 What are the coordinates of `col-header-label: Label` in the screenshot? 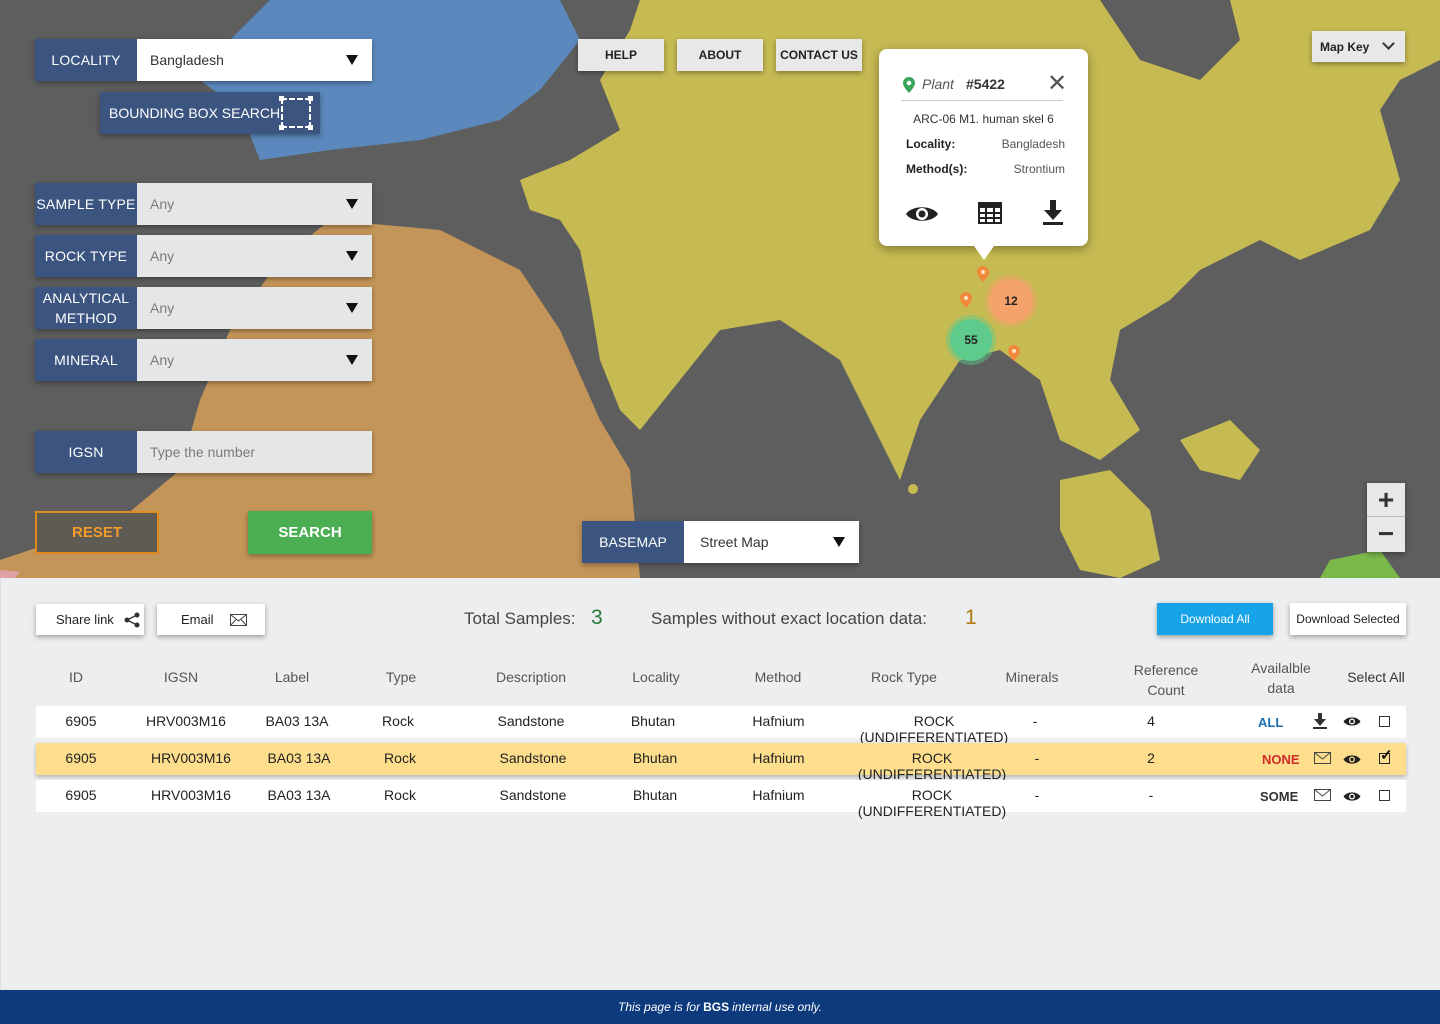 It's located at (292, 677).